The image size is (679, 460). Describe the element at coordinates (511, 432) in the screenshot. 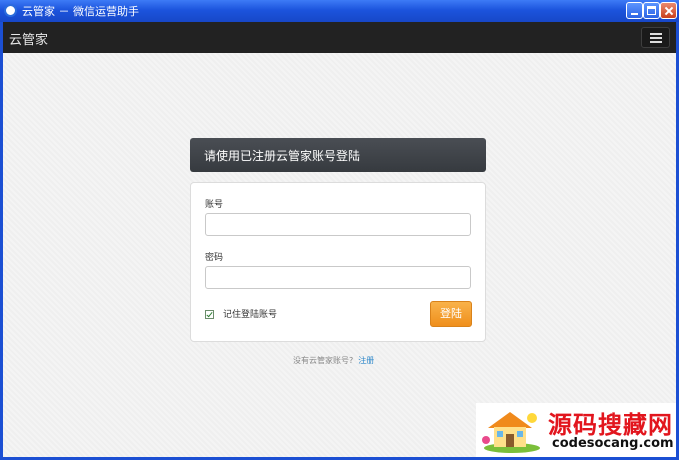

I see `house-logo-icon` at that location.